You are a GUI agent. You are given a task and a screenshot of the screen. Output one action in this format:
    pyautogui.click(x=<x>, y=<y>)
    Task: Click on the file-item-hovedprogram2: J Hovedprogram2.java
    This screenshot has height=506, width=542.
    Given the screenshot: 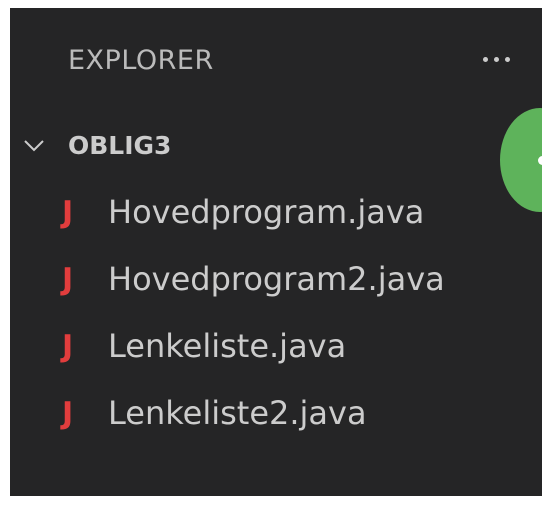 What is the action you would take?
    pyautogui.click(x=276, y=286)
    